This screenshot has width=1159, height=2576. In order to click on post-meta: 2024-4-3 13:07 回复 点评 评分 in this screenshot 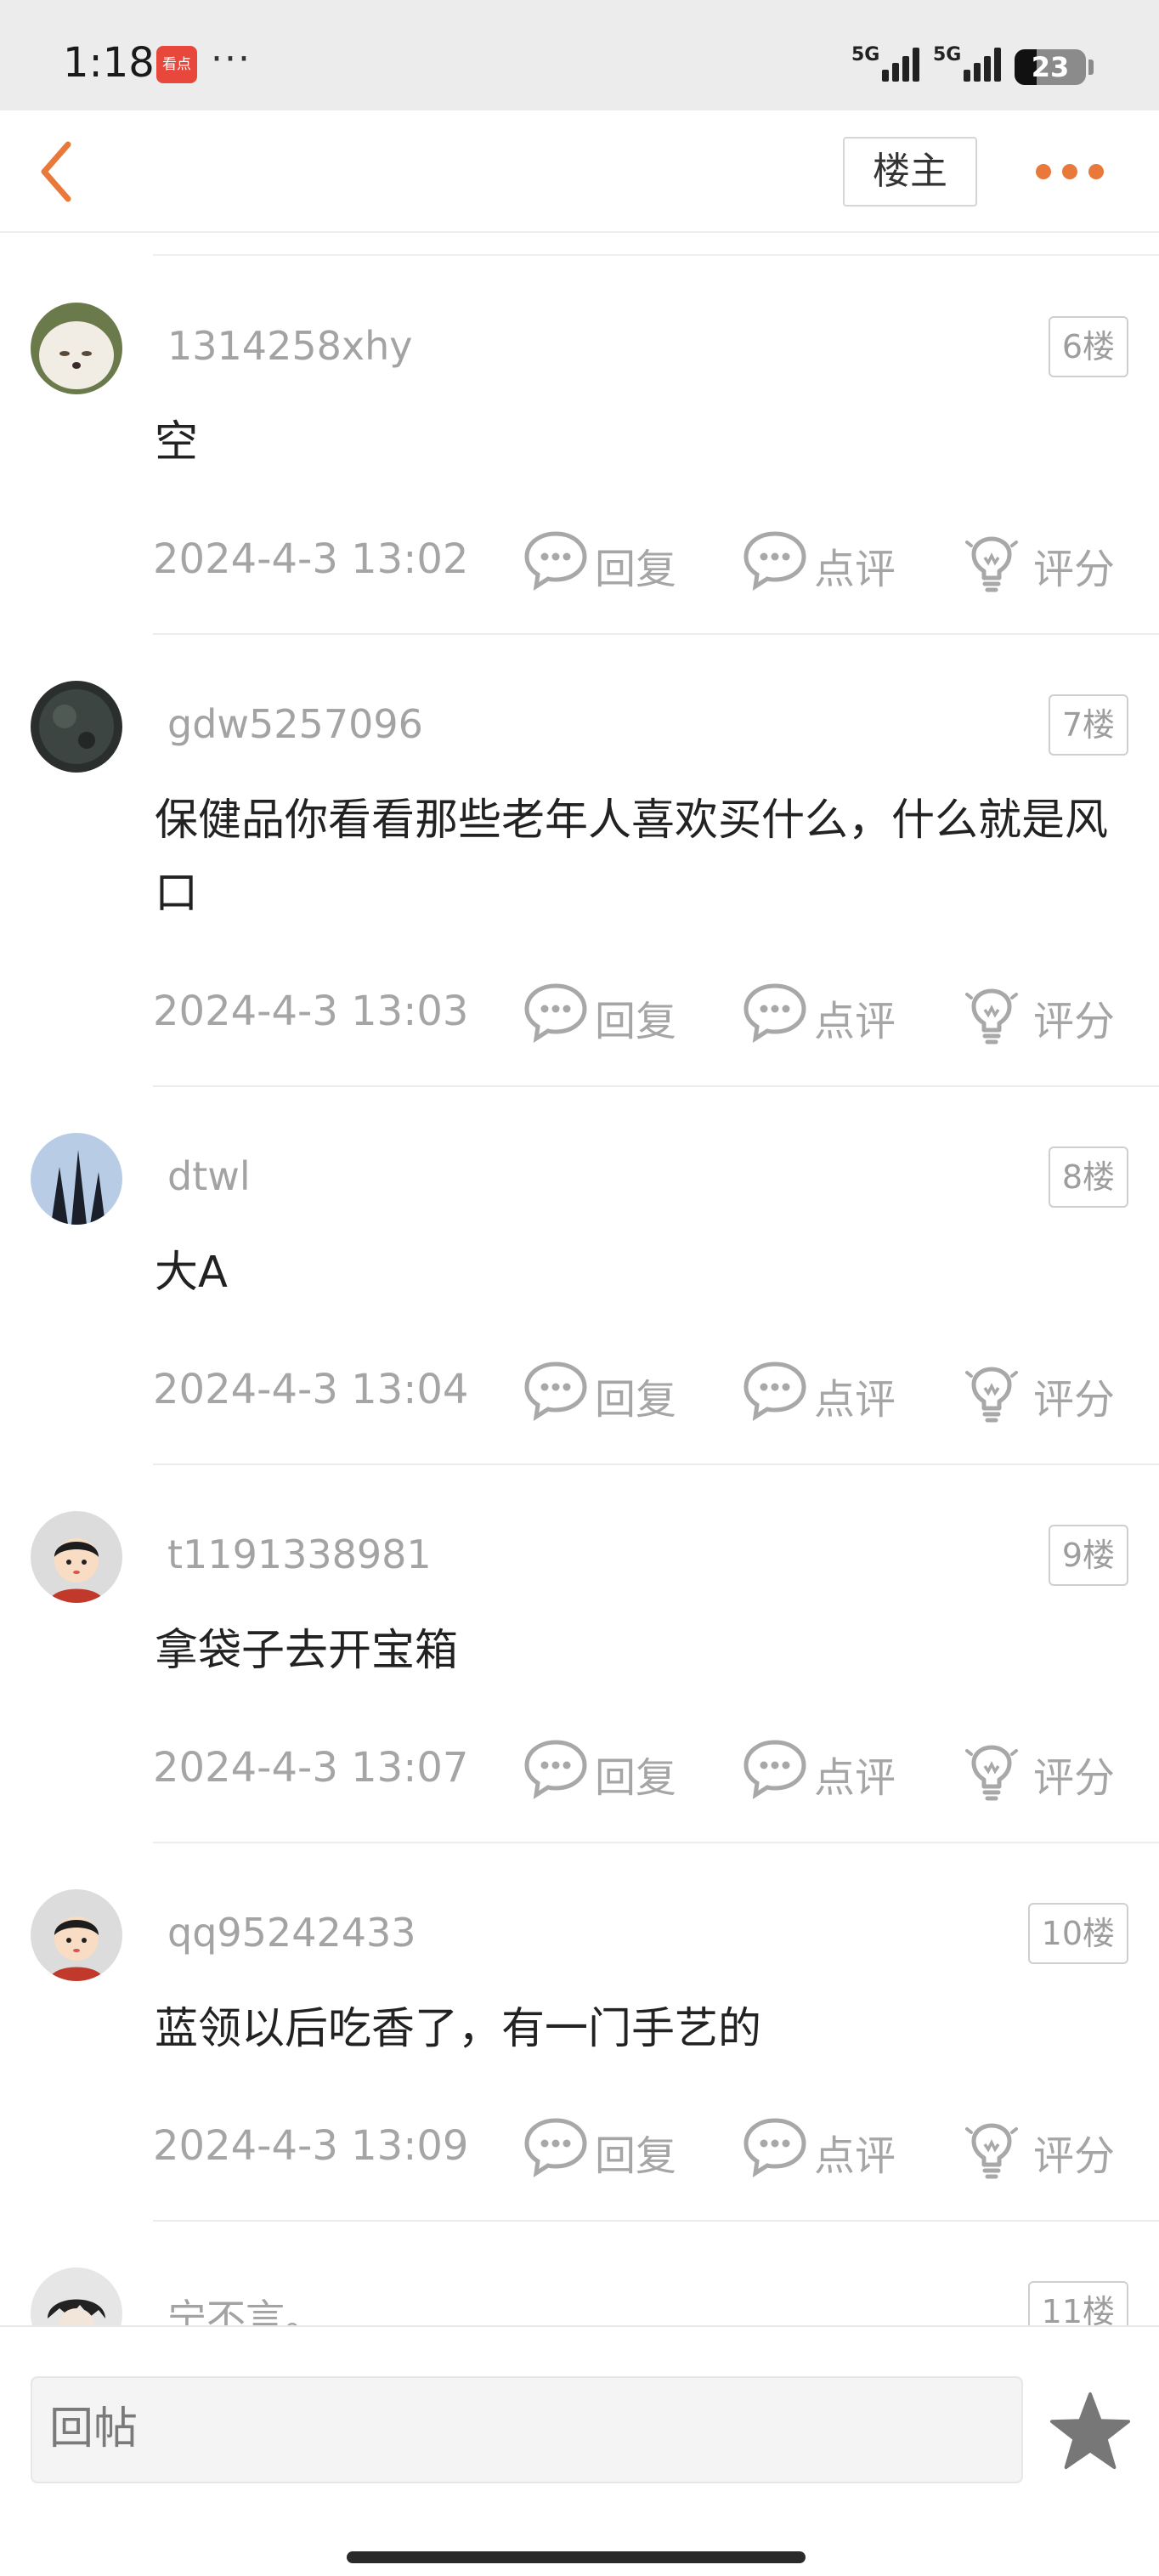, I will do `click(656, 1769)`.